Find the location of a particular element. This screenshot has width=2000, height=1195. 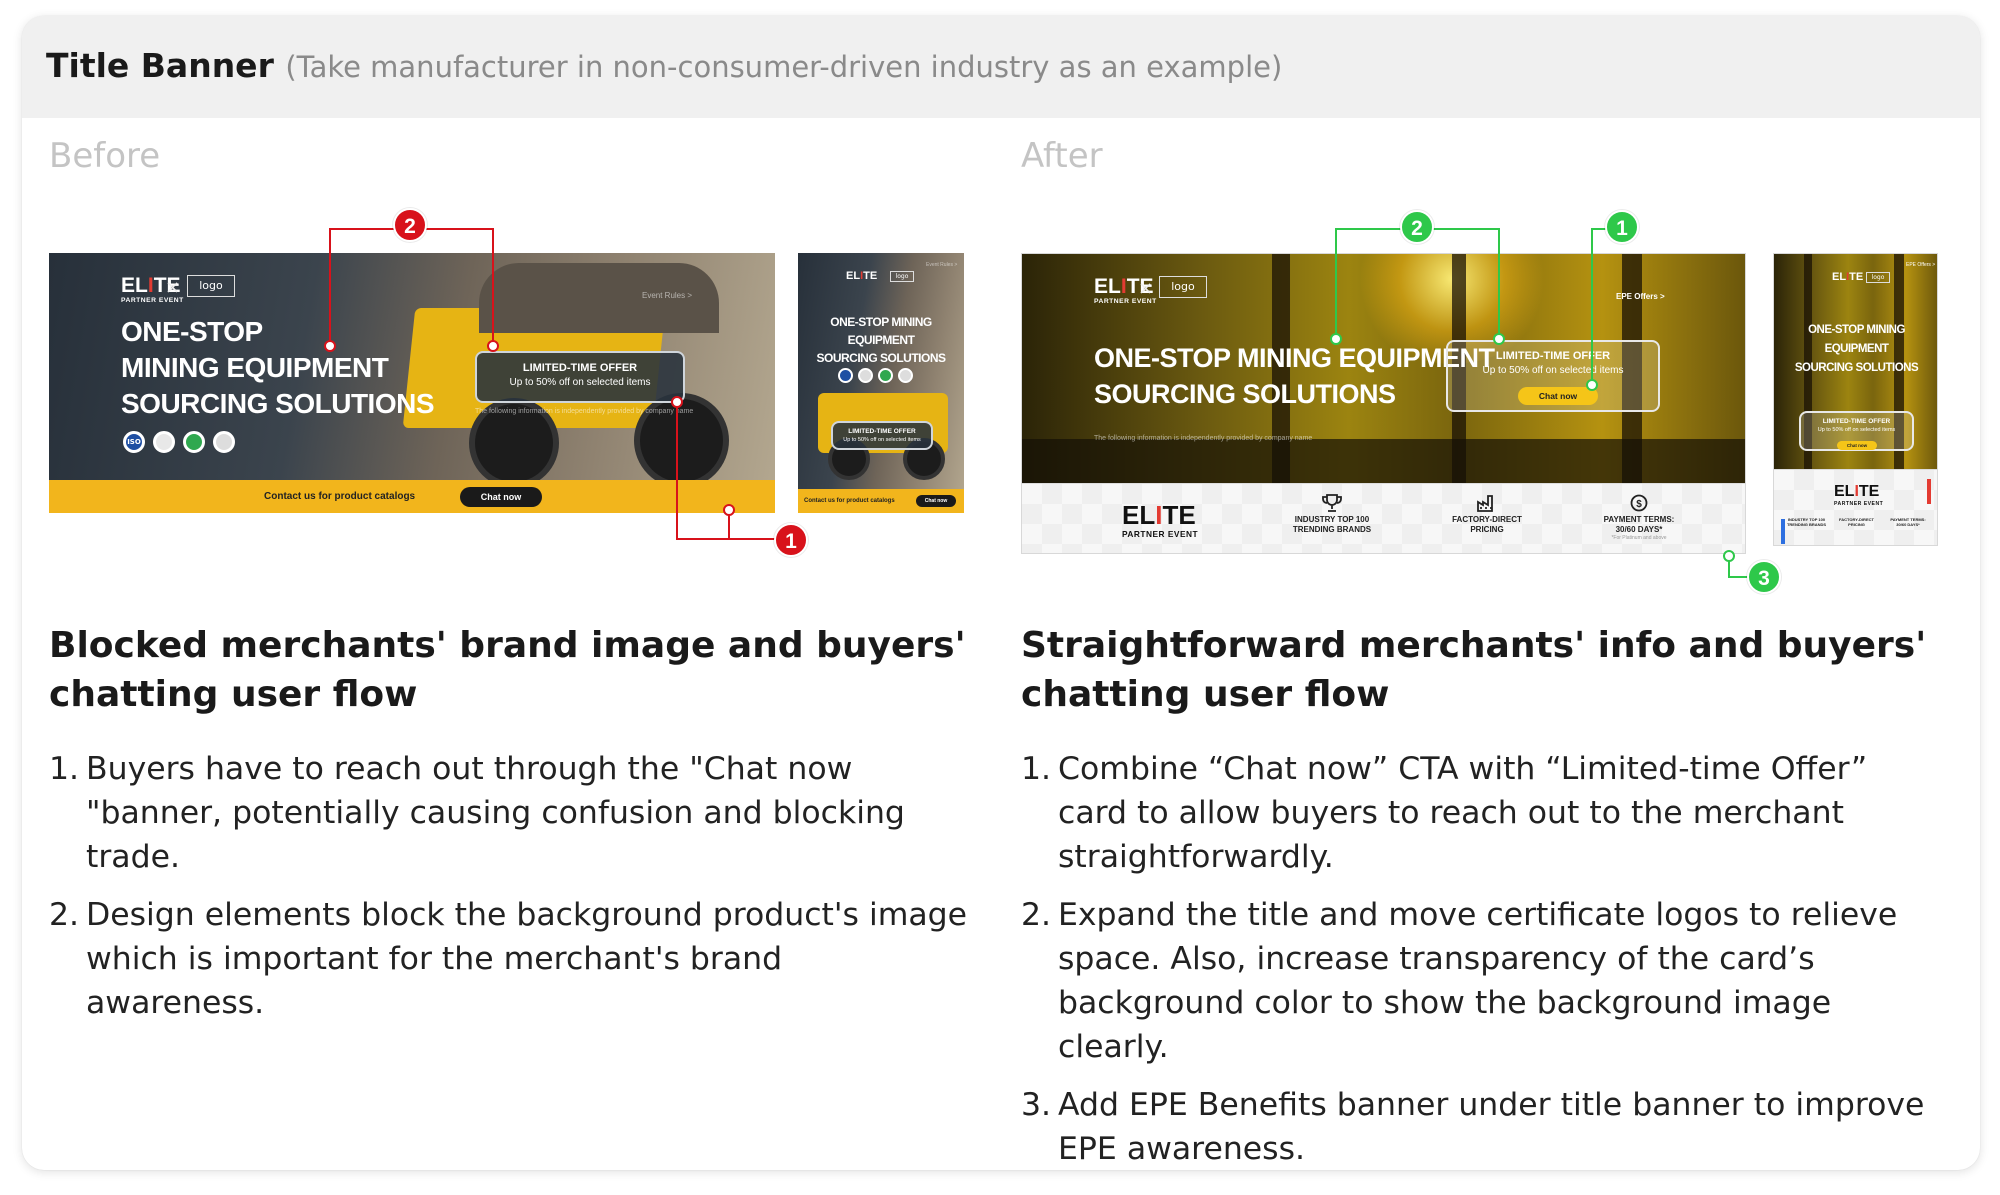

iso-cert-icon is located at coordinates (845, 375).